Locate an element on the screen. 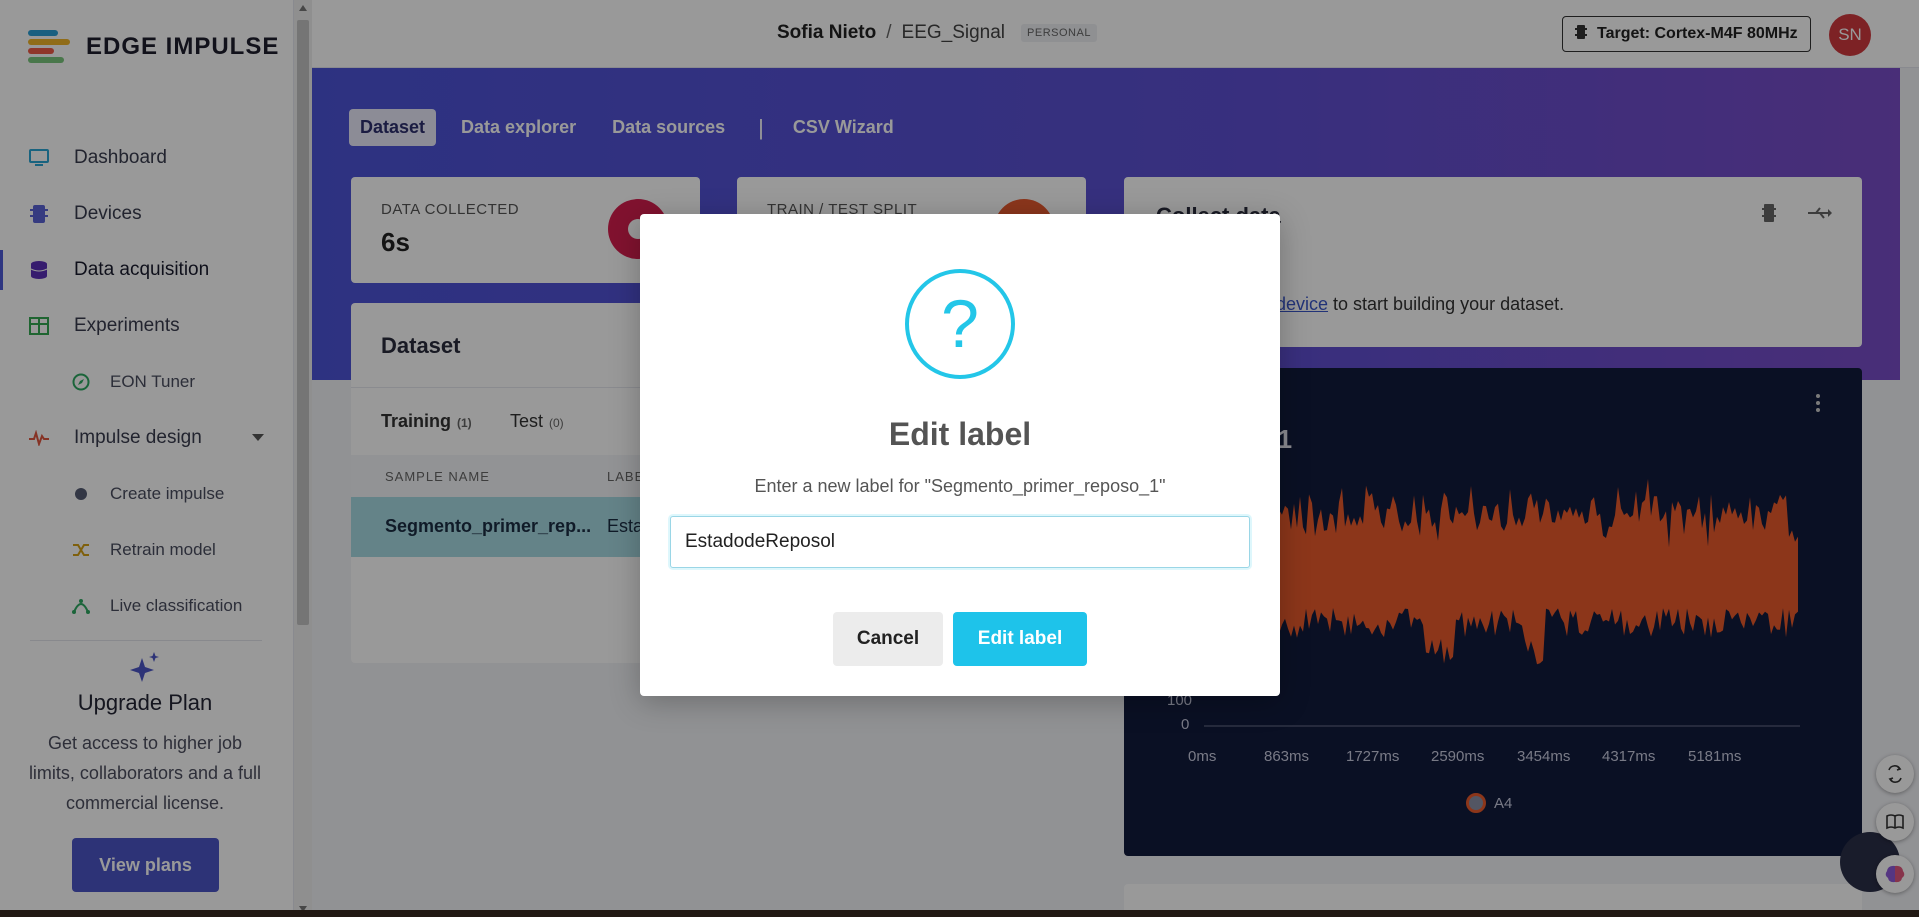 The image size is (1919, 917). label-input is located at coordinates (960, 542).